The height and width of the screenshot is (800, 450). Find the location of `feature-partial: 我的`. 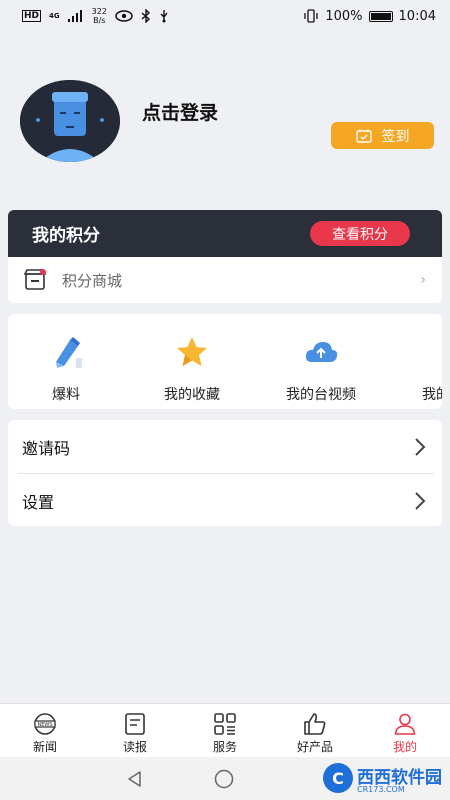

feature-partial: 我的 is located at coordinates (421, 369).